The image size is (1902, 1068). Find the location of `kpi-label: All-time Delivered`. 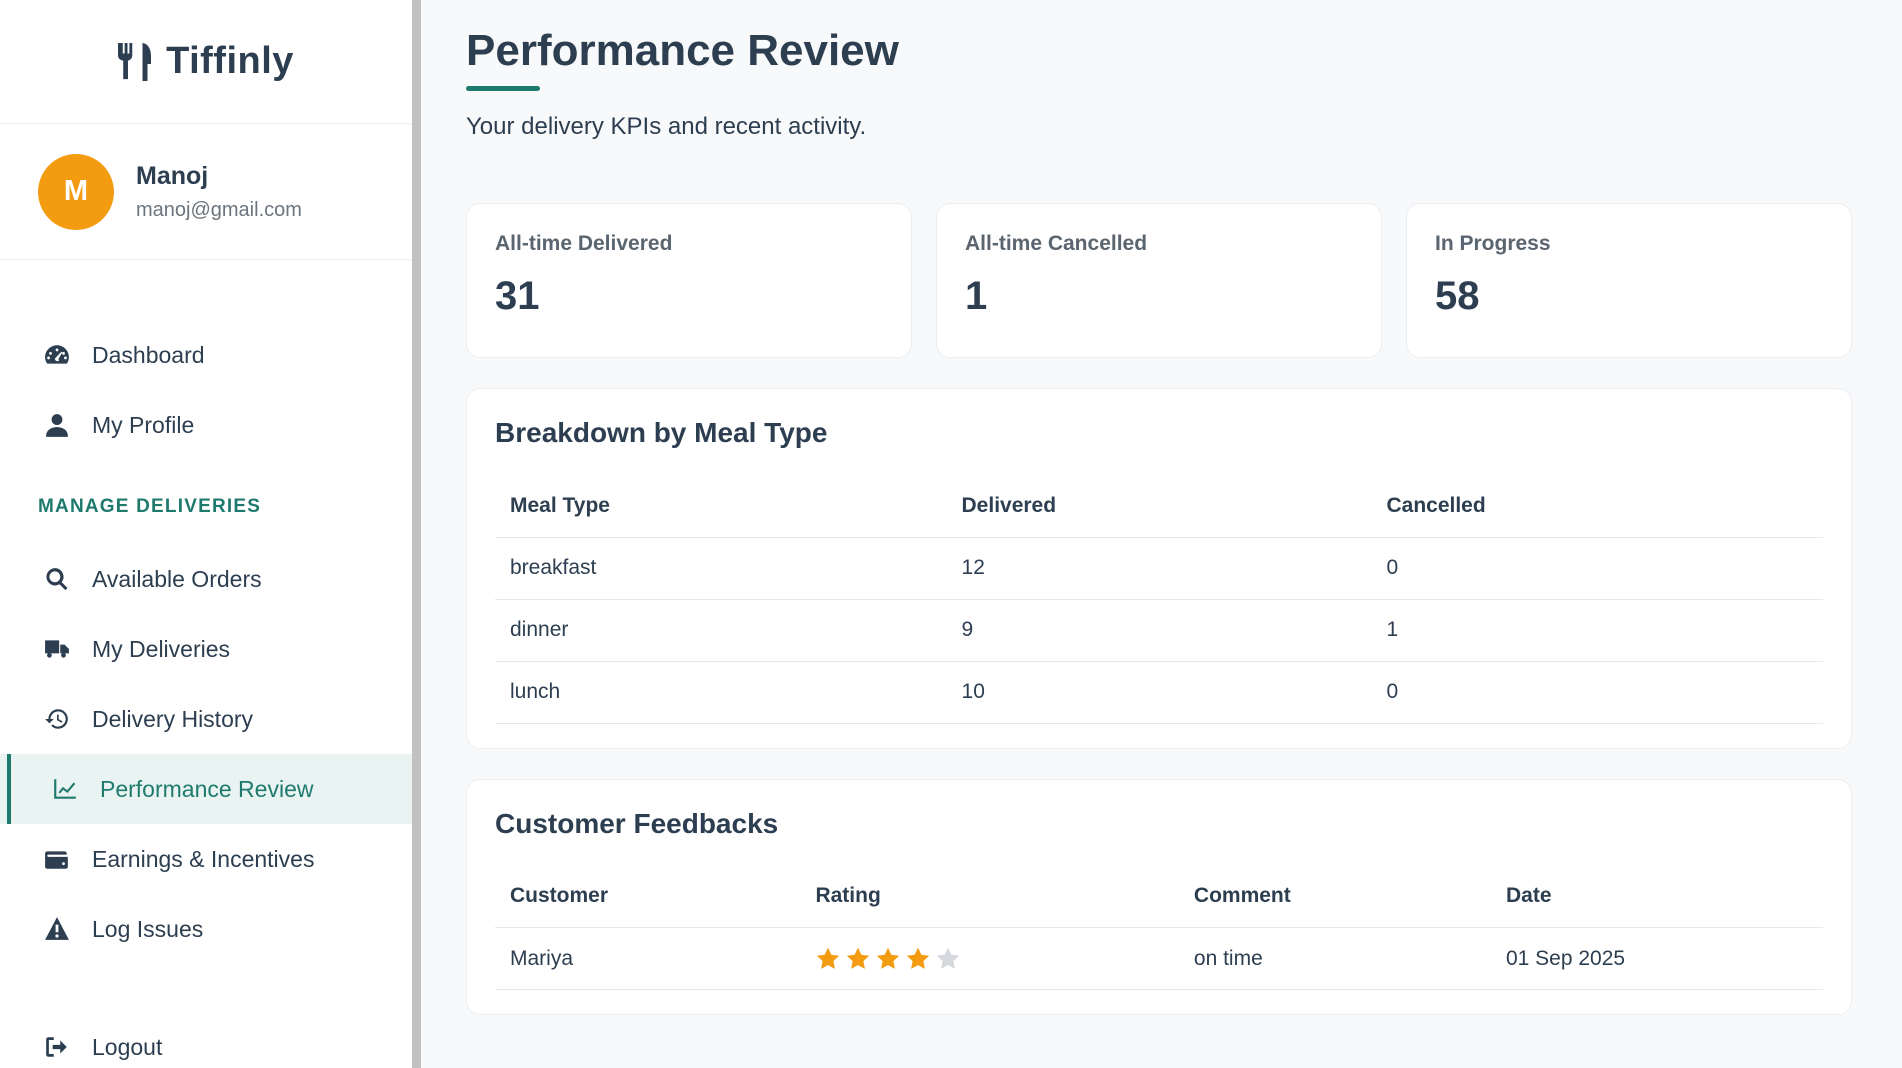

kpi-label: All-time Delivered is located at coordinates (584, 243).